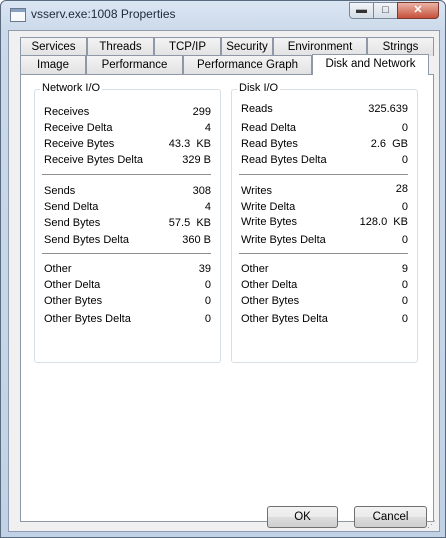  What do you see at coordinates (127, 301) in the screenshot?
I see `network-other-bytes-row: Other Bytes 0` at bounding box center [127, 301].